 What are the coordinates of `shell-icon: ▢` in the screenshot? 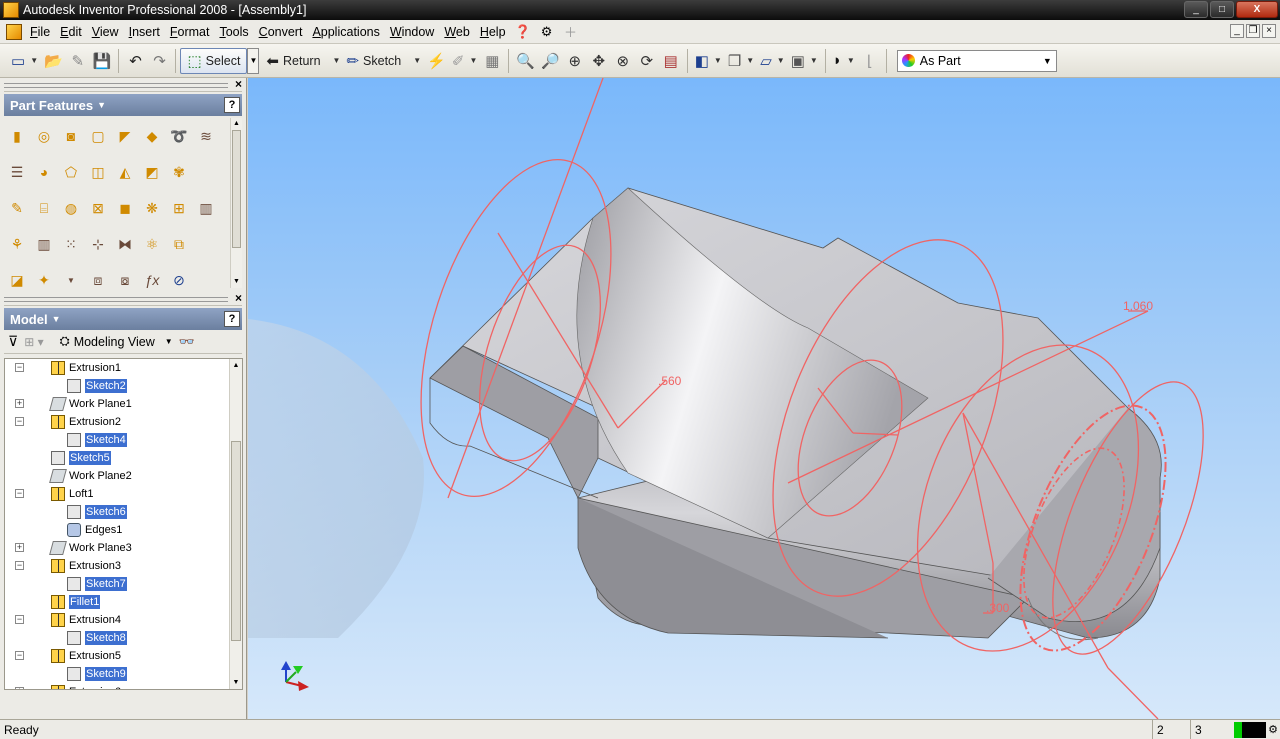 It's located at (98, 136).